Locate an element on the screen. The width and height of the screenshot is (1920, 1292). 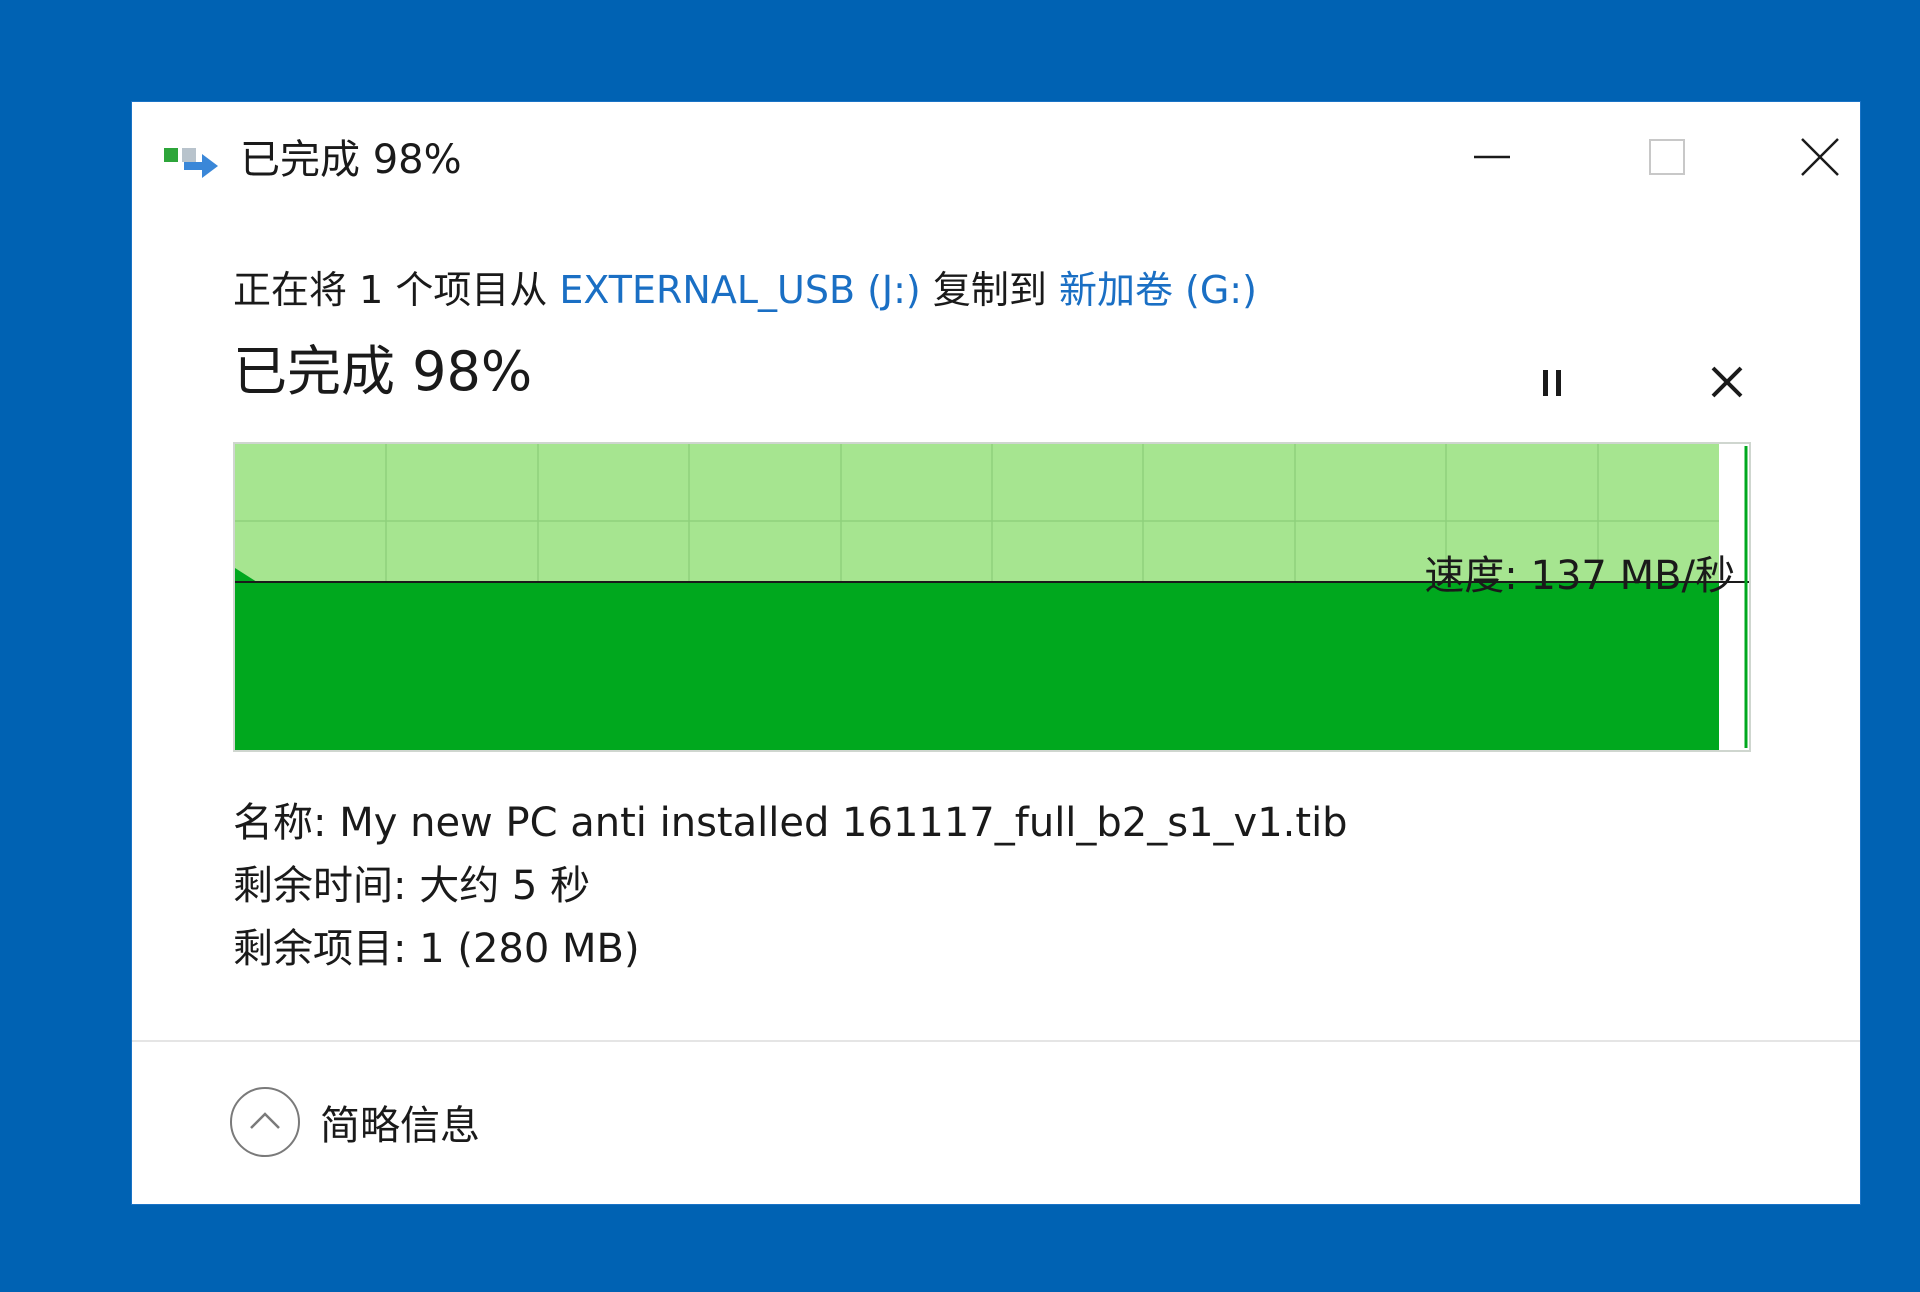
window-title: 已完成 98% is located at coordinates (351, 160).